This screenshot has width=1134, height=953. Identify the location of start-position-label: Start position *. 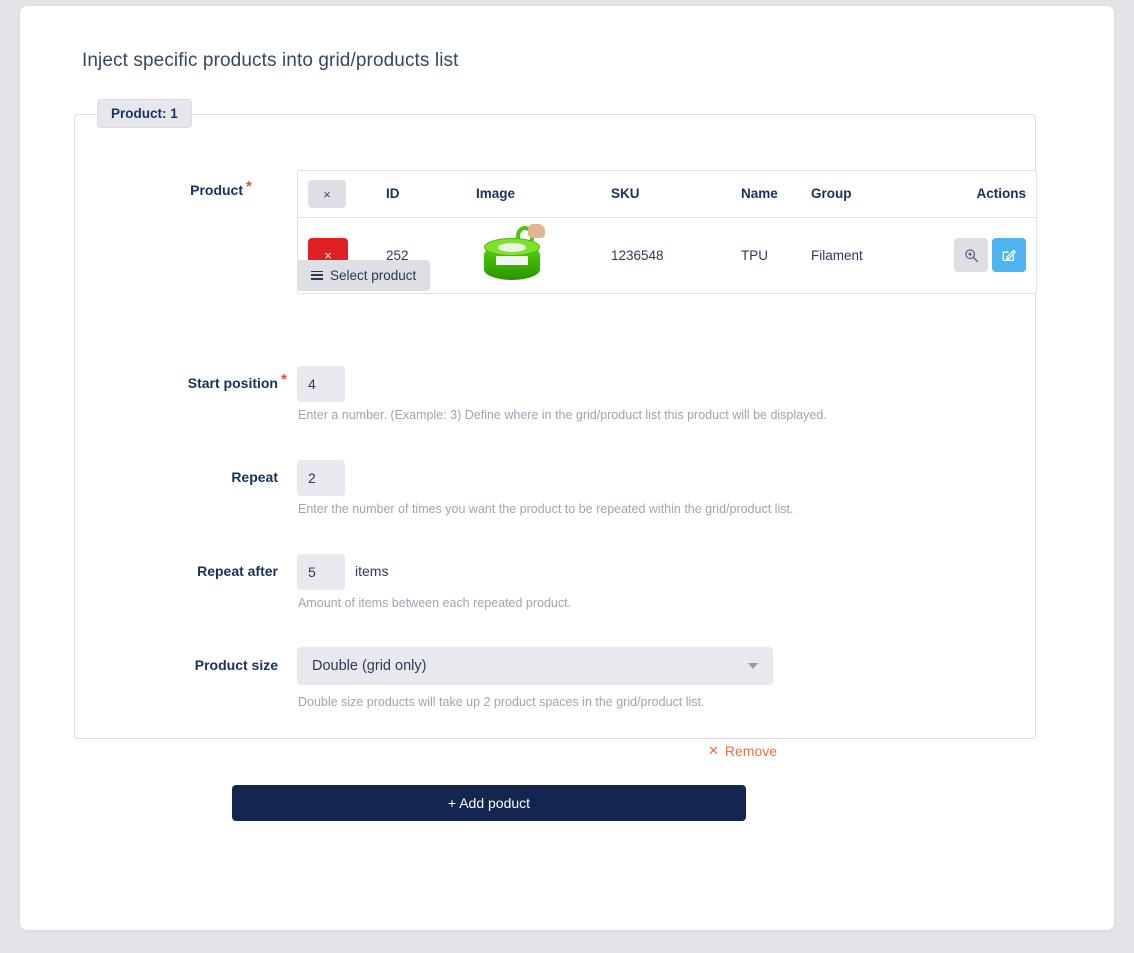
(205, 381).